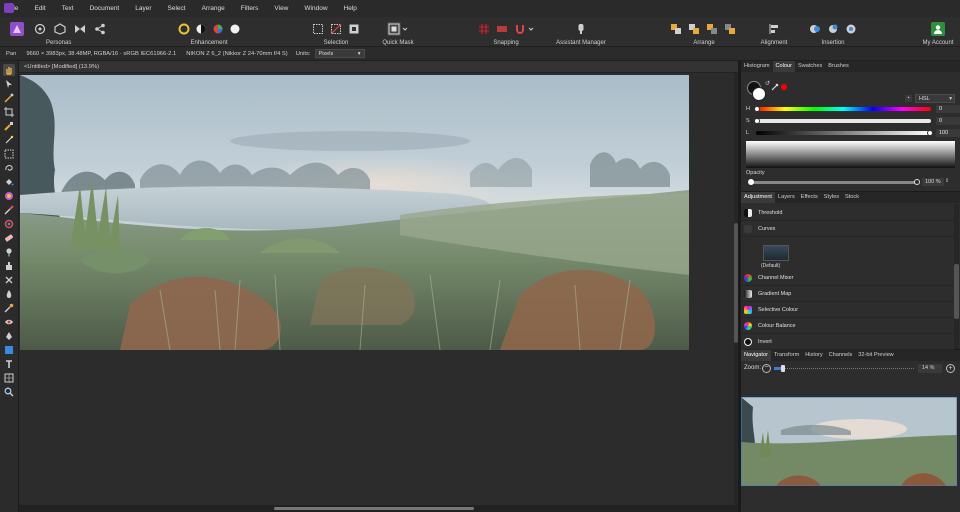  I want to click on auto-white-balance-icon, so click(235, 29).